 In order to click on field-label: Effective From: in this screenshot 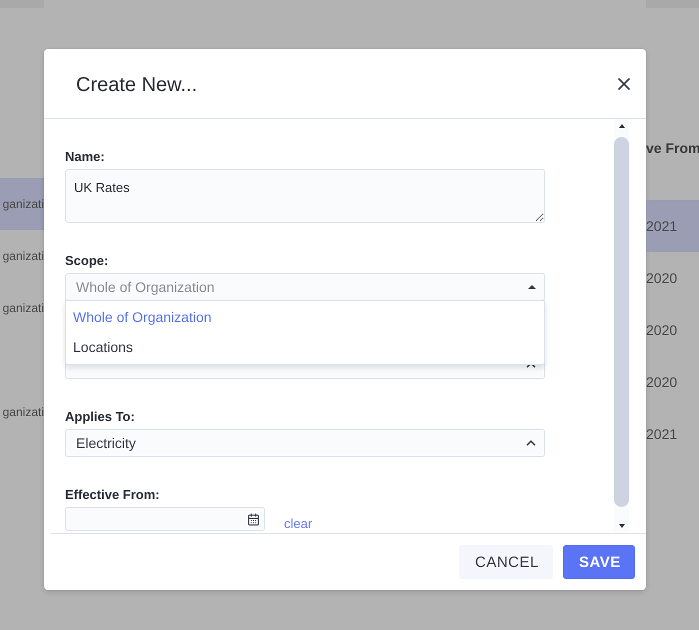, I will do `click(113, 495)`.